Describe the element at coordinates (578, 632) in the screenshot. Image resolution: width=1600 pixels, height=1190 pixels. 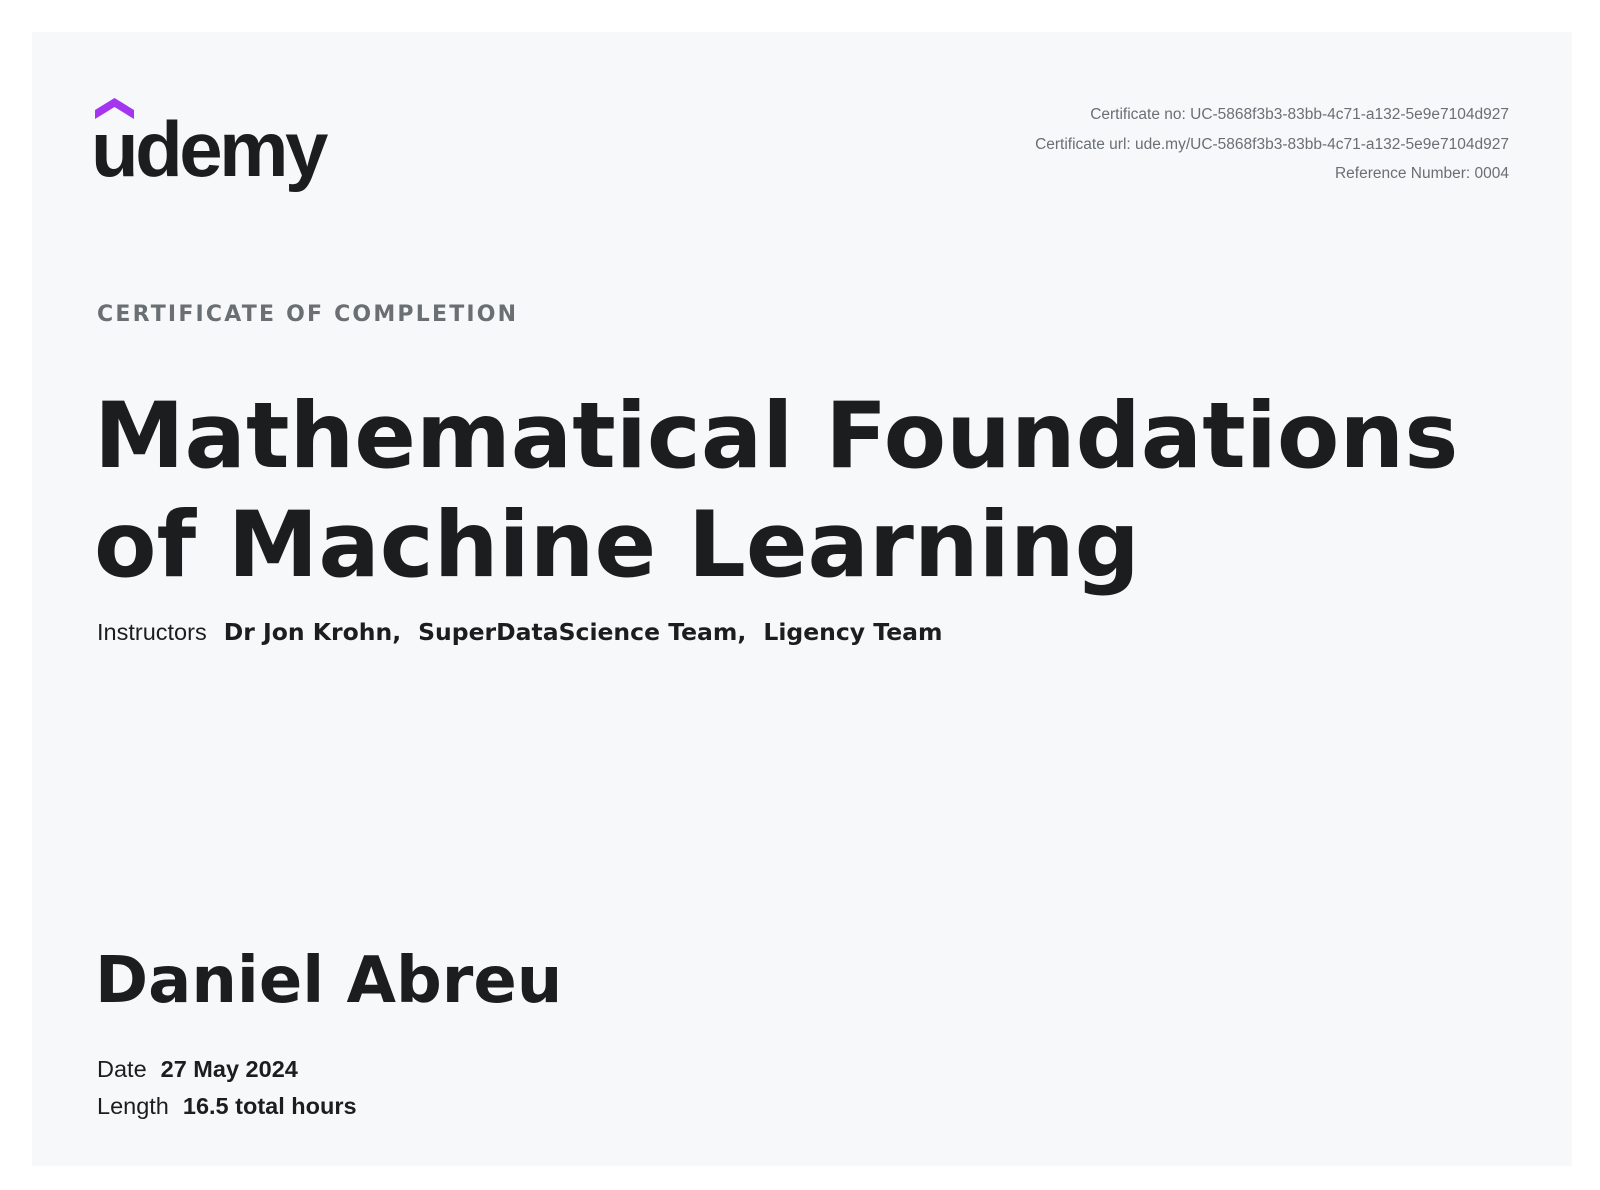
I see `instructor-name: SuperDataScience Team` at that location.